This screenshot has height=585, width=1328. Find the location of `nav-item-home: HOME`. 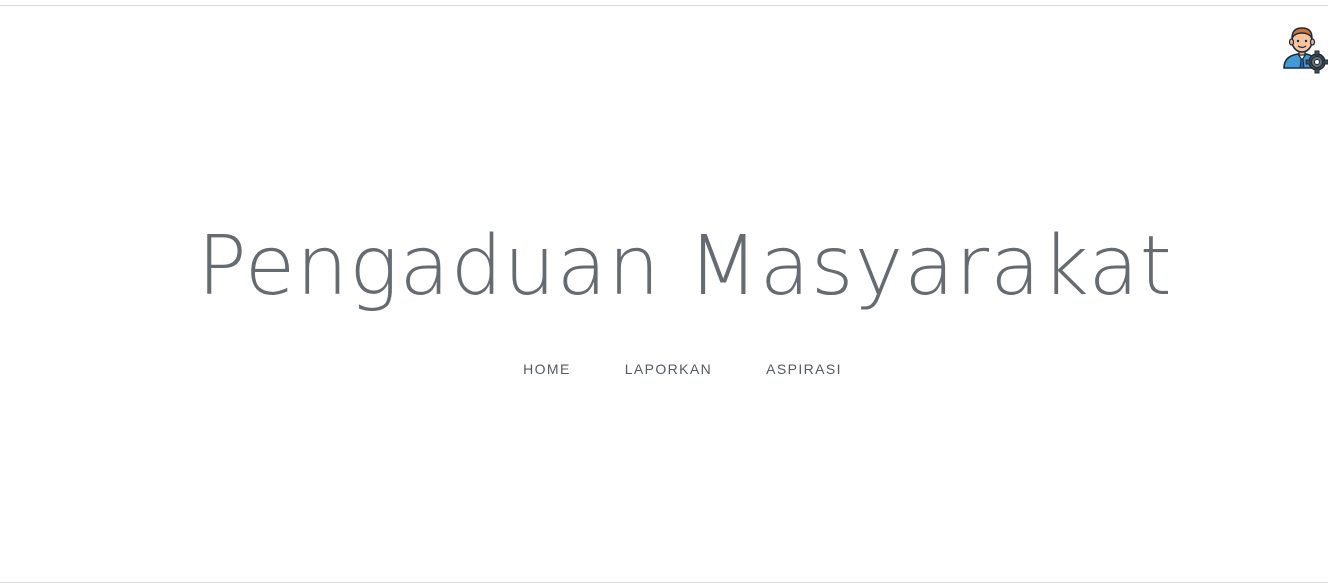

nav-item-home: HOME is located at coordinates (547, 369).